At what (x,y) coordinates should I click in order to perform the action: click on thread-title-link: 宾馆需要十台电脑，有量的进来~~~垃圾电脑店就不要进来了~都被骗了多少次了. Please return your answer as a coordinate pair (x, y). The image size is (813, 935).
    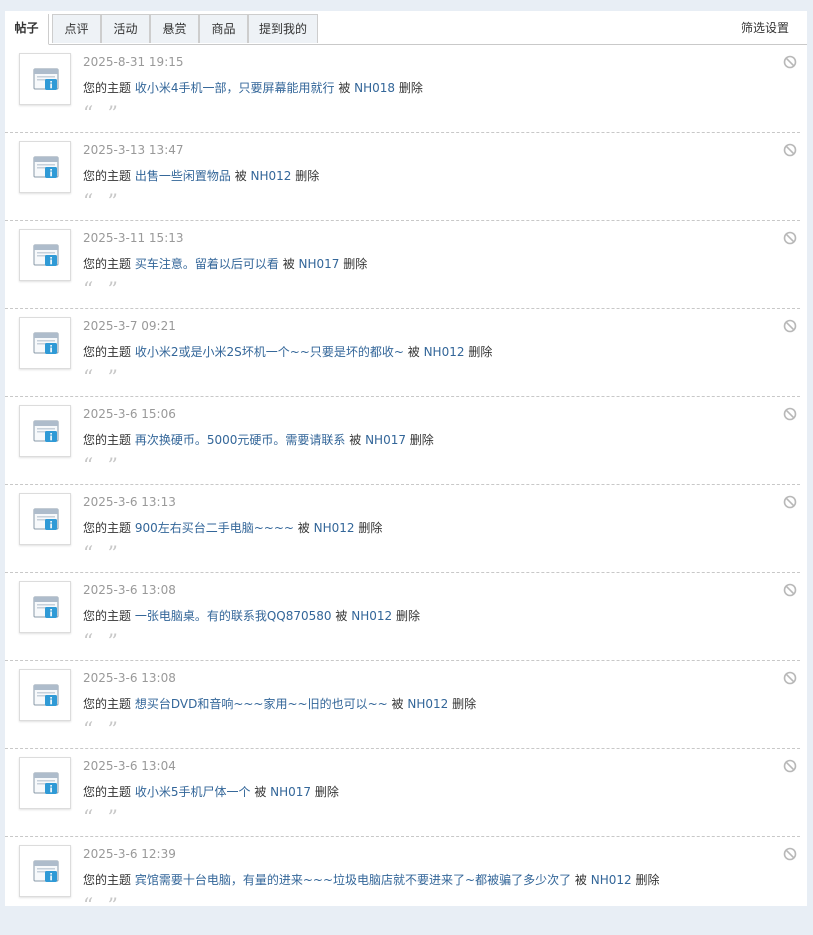
    Looking at the image, I should click on (353, 880).